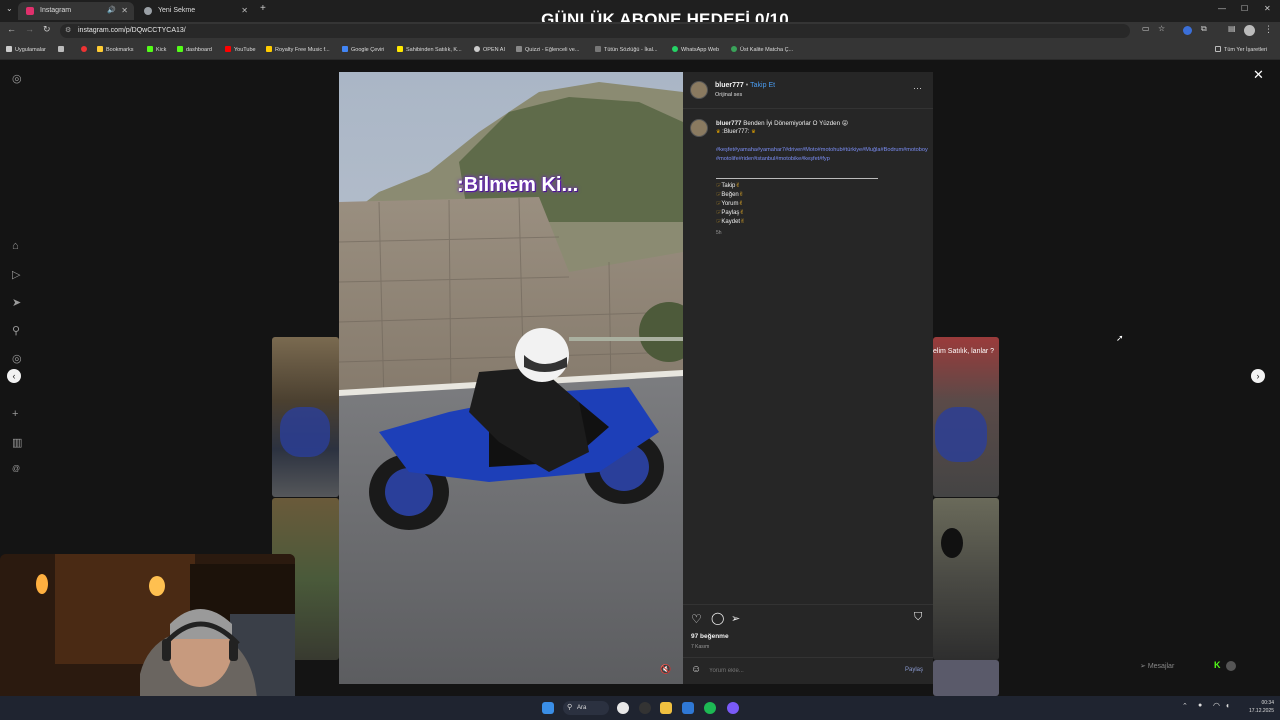 The width and height of the screenshot is (1280, 720). Describe the element at coordinates (269, 49) in the screenshot. I see `music-icon` at that location.